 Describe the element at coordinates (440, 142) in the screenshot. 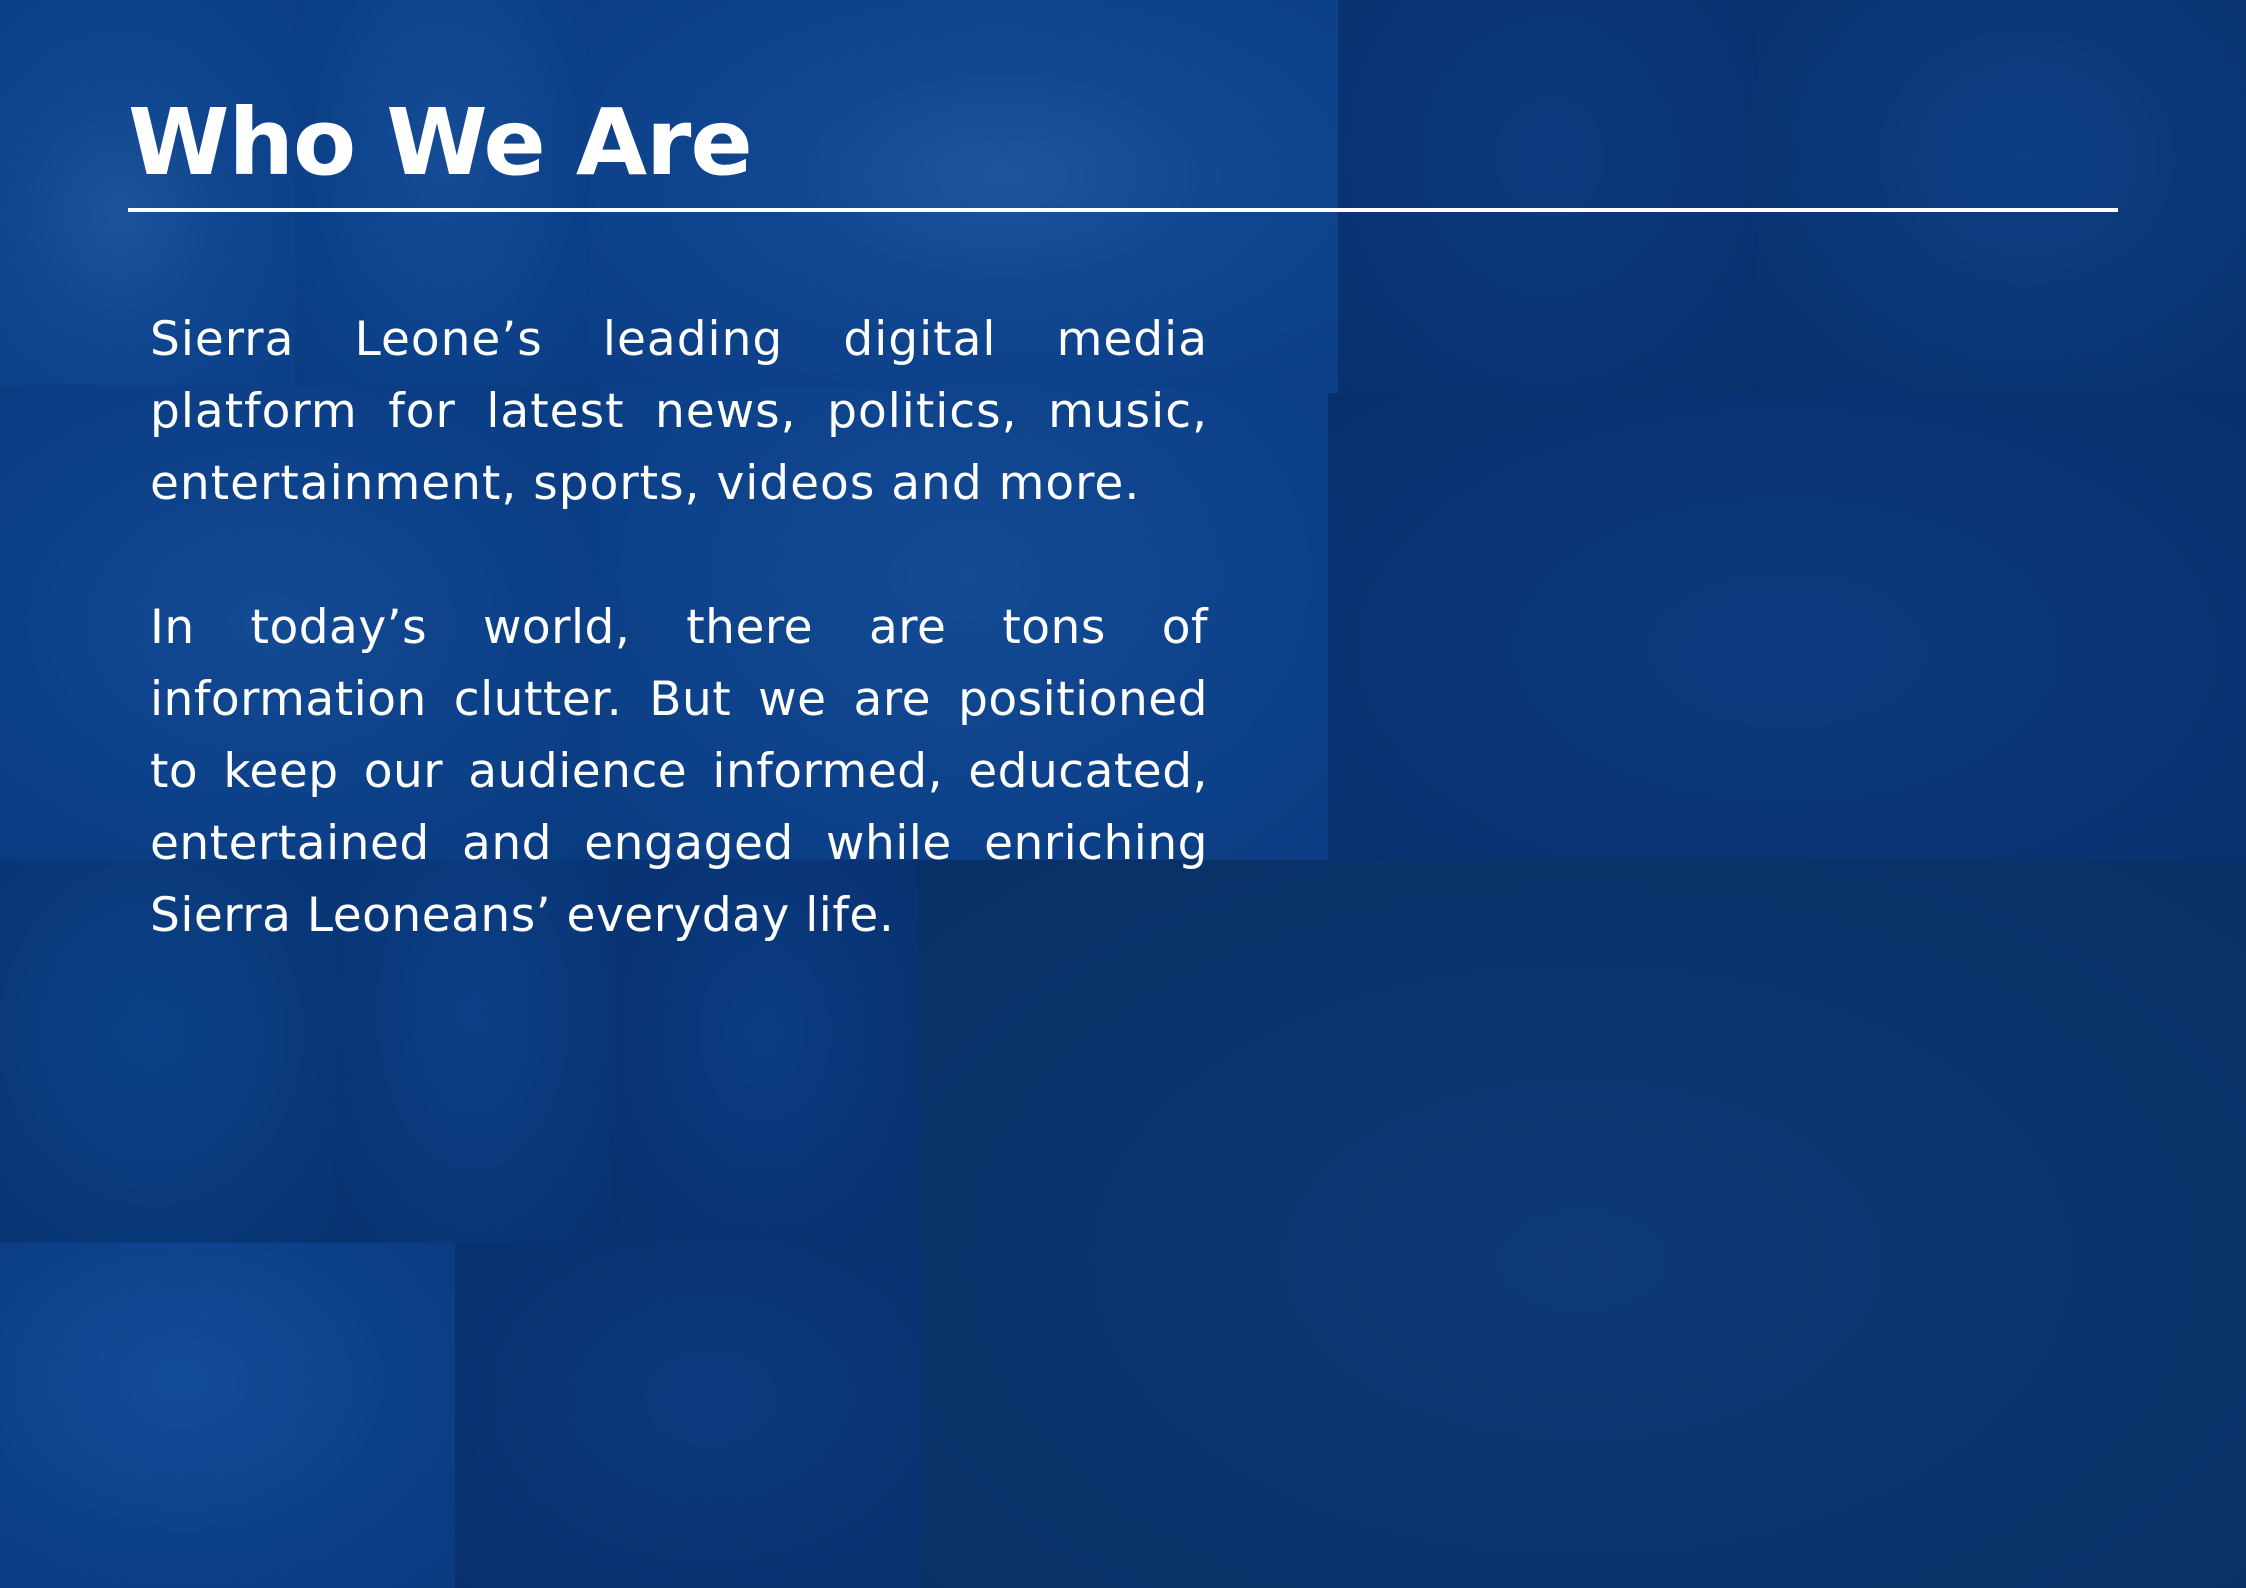

I see `page-title: Who We Are` at that location.